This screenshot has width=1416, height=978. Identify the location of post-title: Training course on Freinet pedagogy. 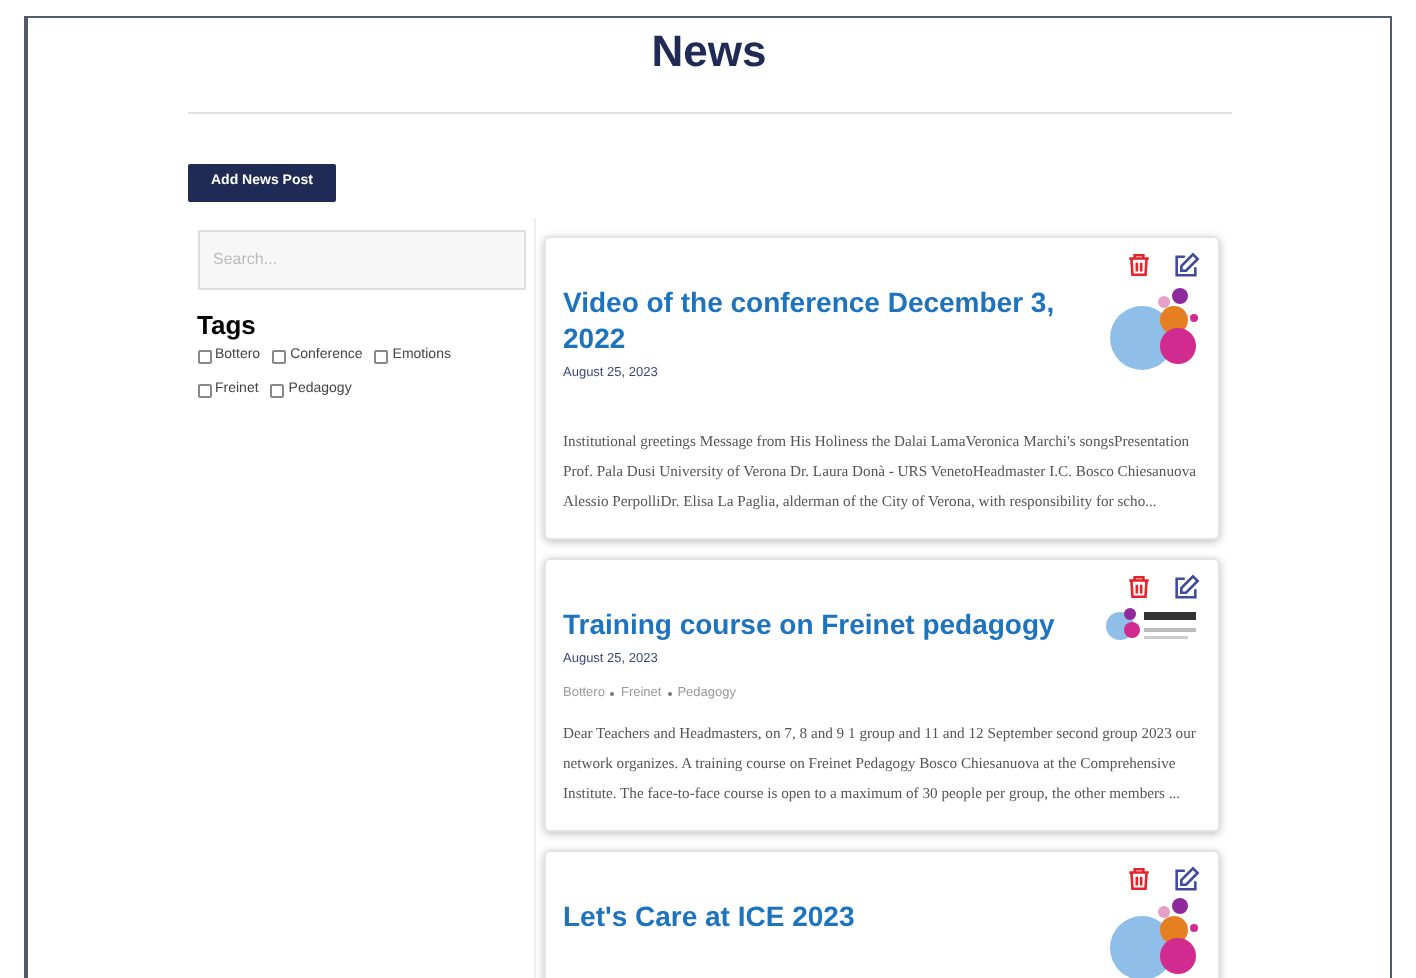
(823, 623).